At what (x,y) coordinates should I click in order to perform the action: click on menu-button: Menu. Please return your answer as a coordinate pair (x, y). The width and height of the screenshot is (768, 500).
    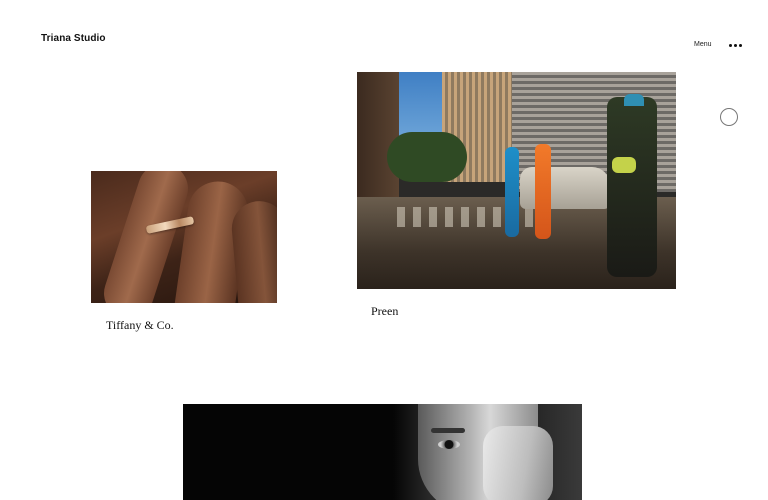
    Looking at the image, I should click on (703, 44).